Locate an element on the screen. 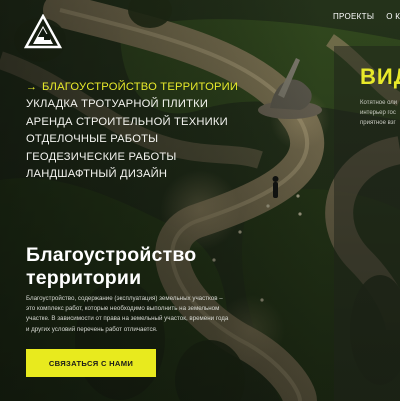  arrow-right-icon: → is located at coordinates (32, 86).